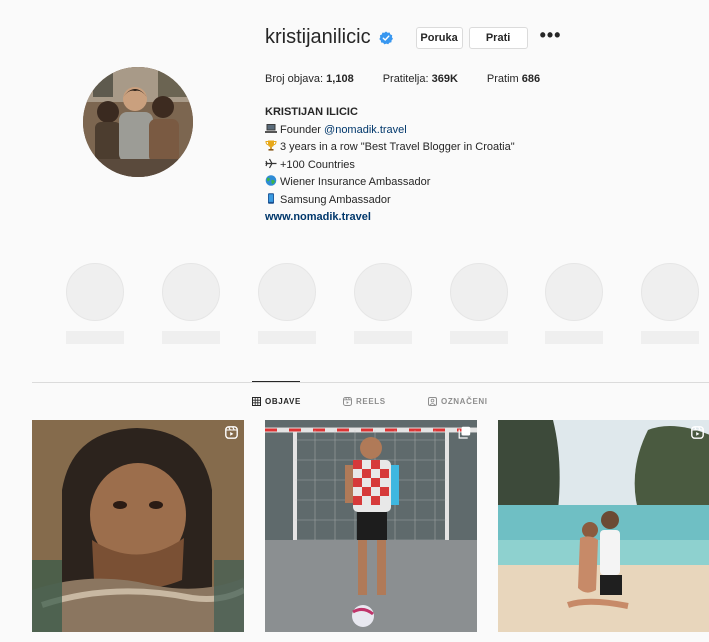 This screenshot has height=642, width=709. I want to click on carousel-icon, so click(464, 432).